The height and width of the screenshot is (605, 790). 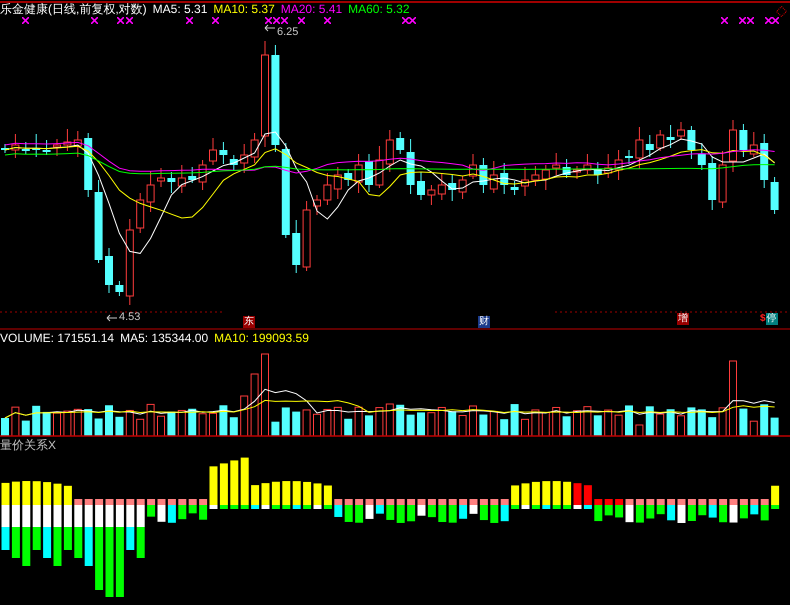 I want to click on event-marker: 增, so click(x=683, y=319).